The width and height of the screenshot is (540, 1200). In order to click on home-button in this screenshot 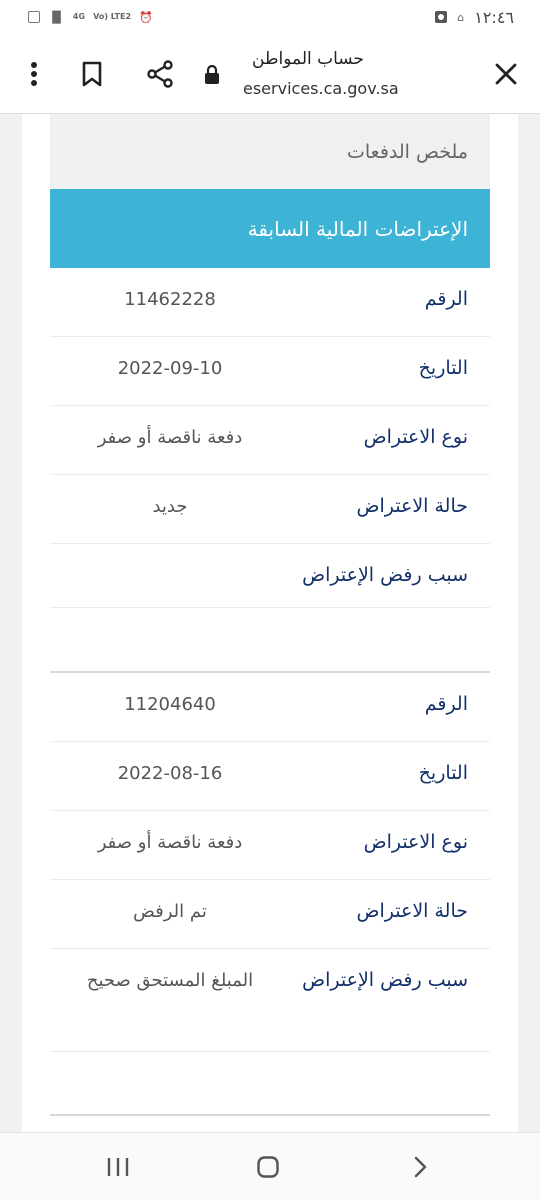, I will do `click(268, 1167)`.